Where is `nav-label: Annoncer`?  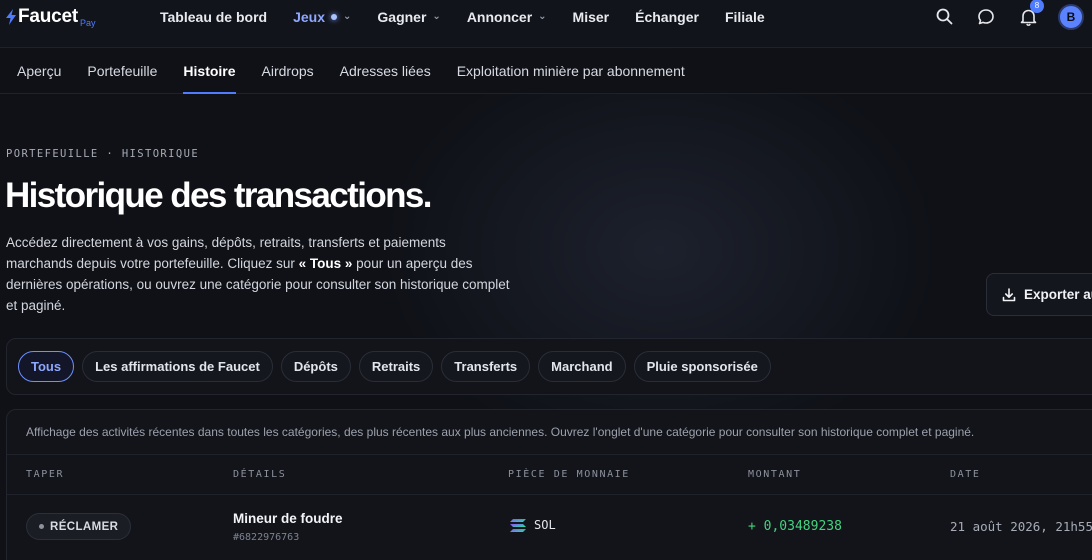
nav-label: Annoncer is located at coordinates (499, 16).